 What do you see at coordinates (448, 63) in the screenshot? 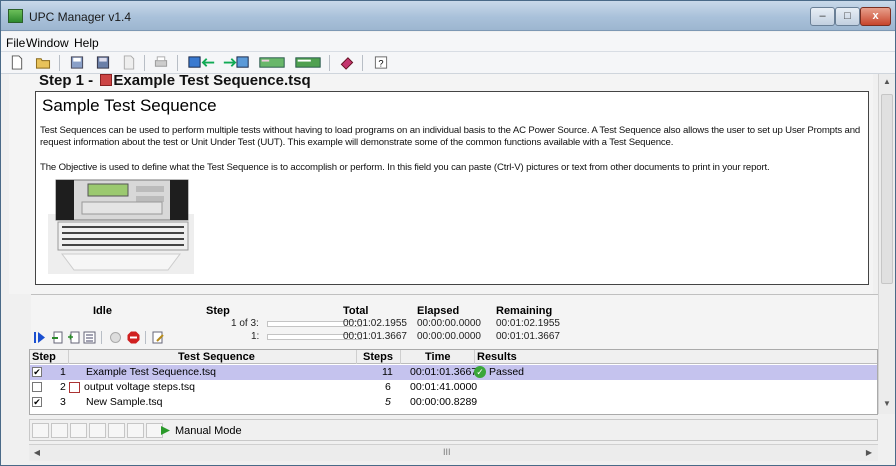
I see `toolbar: ?` at bounding box center [448, 63].